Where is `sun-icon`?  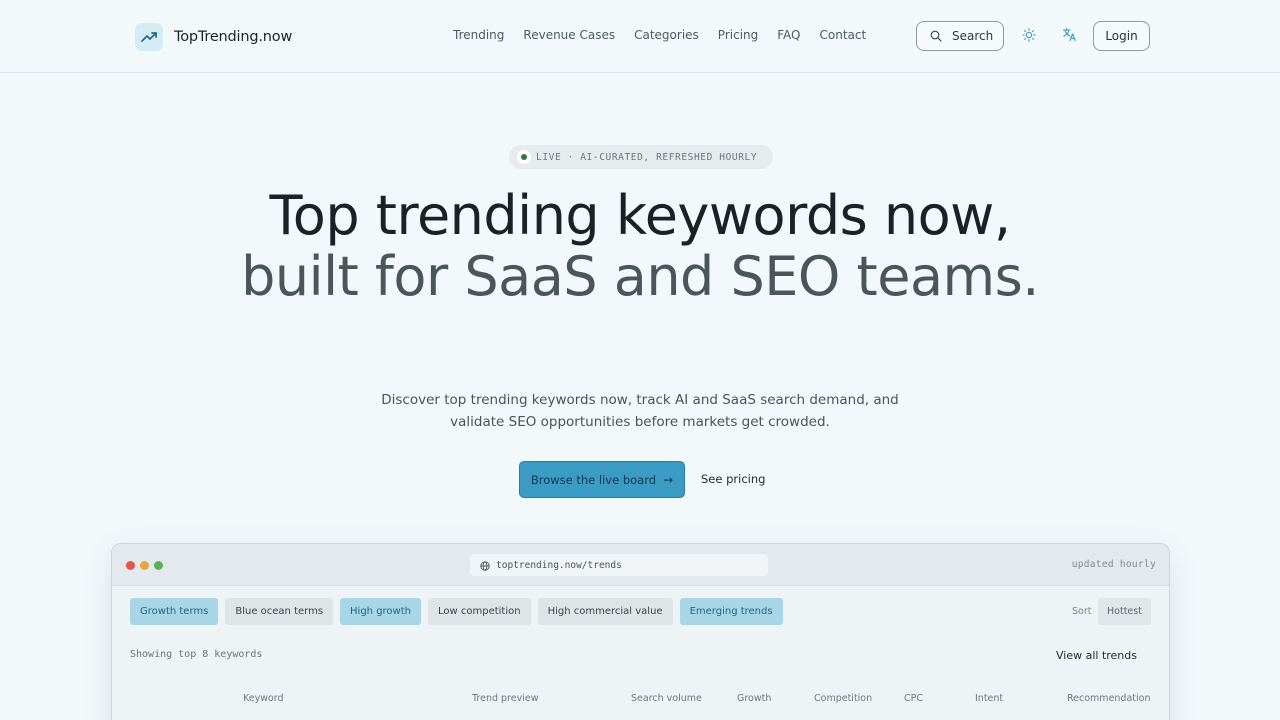
sun-icon is located at coordinates (1029, 36).